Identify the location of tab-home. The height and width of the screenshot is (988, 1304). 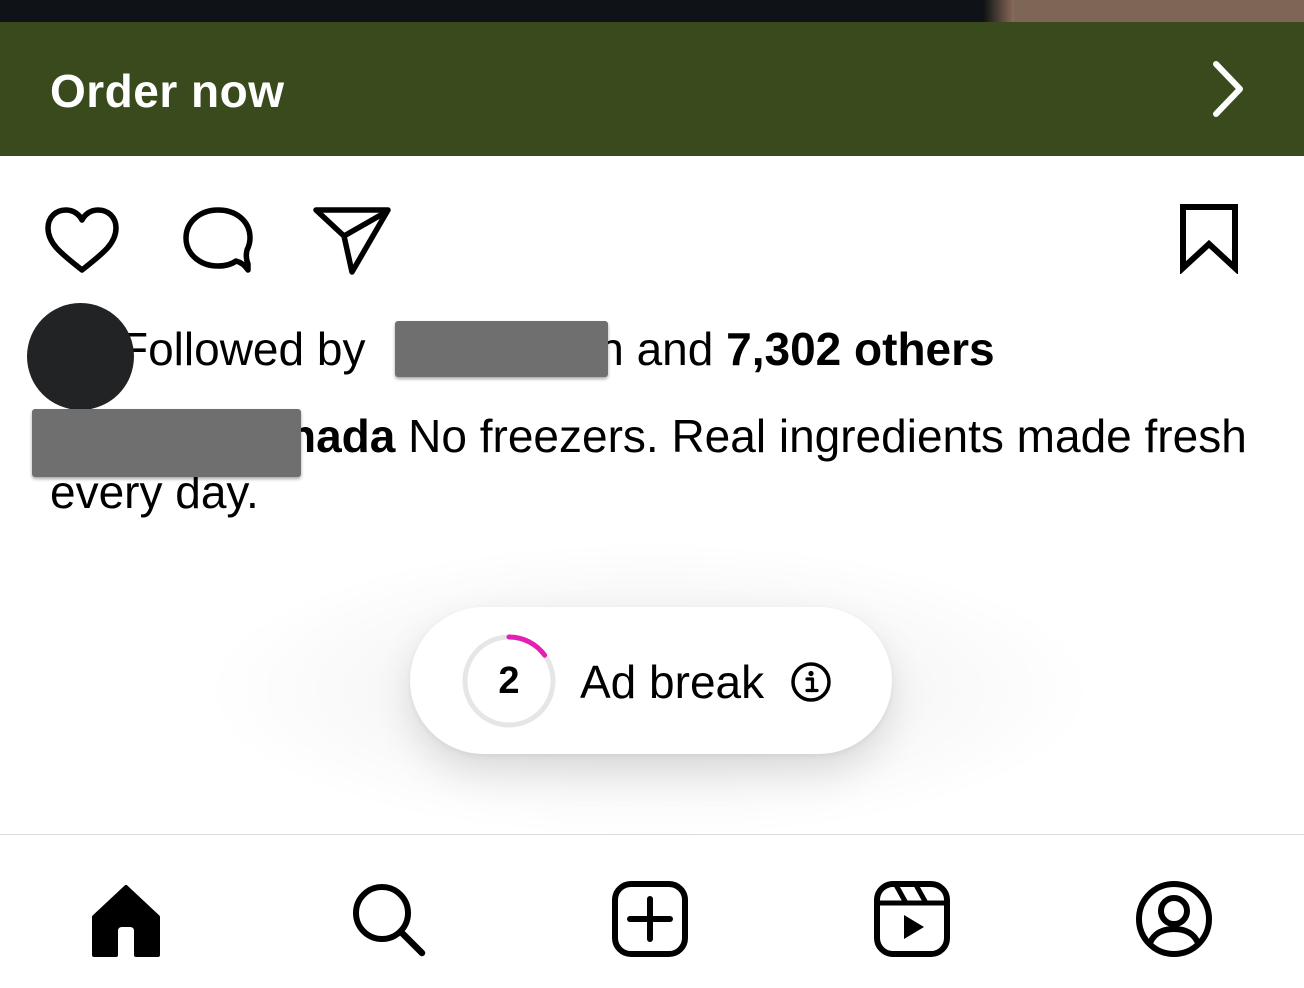
(126, 919).